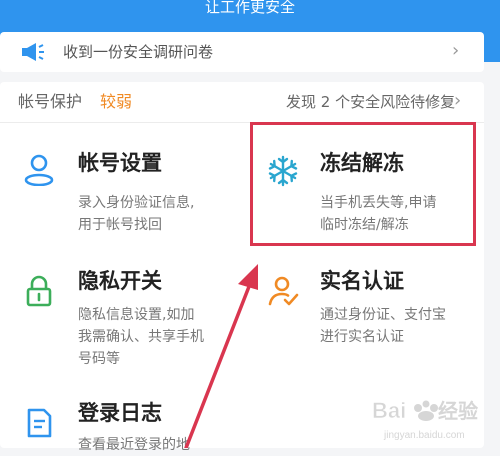 Image resolution: width=500 pixels, height=456 pixels. What do you see at coordinates (389, 410) in the screenshot?
I see `svg-text: Bai` at bounding box center [389, 410].